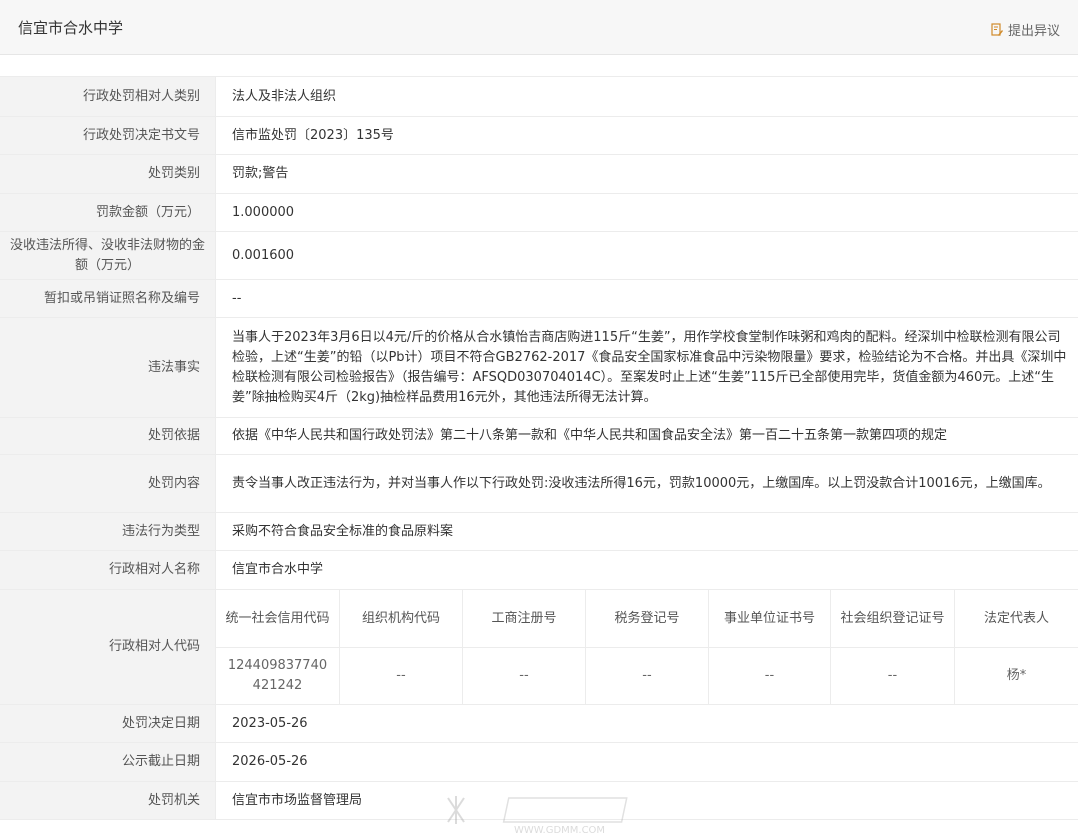 This screenshot has width=1078, height=839. What do you see at coordinates (539, 724) in the screenshot?
I see `row-decision-date: 处罚决定日期 2023-05-26` at bounding box center [539, 724].